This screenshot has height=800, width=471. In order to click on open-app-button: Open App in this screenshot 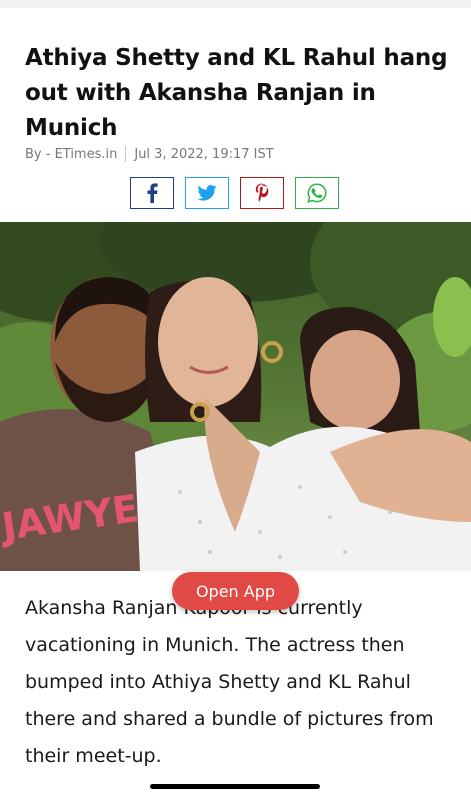, I will do `click(235, 591)`.